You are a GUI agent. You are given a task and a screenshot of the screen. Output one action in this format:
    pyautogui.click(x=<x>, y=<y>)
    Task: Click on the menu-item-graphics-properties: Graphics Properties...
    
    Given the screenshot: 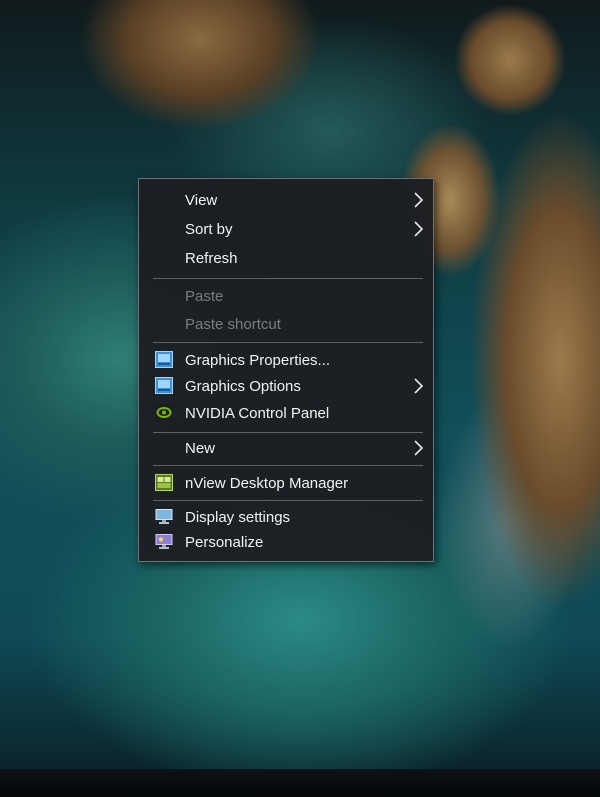 What is the action you would take?
    pyautogui.click(x=286, y=360)
    